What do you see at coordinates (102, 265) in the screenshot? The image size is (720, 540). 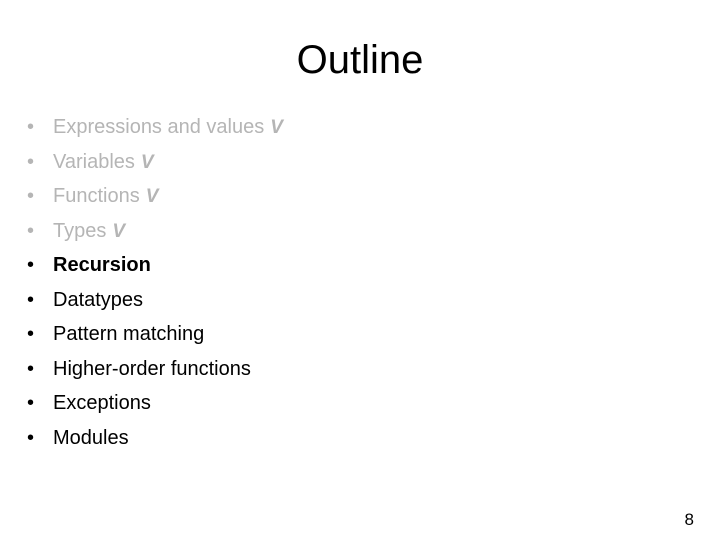 I see `outline-item-label: Recursion` at bounding box center [102, 265].